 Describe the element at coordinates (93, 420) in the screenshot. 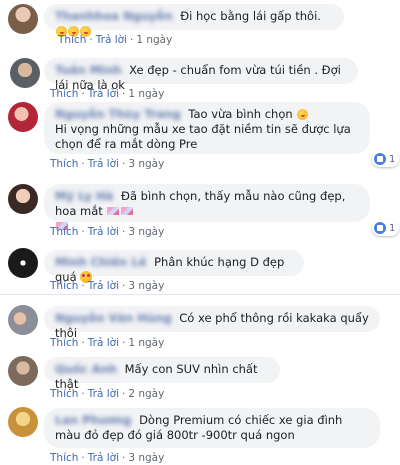

I see `commenter-name: Lan Phương` at that location.